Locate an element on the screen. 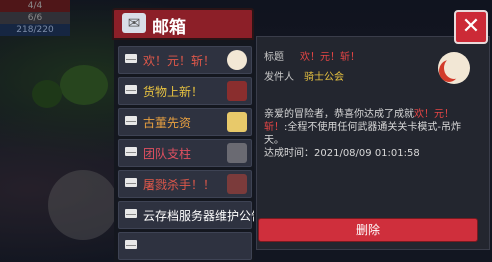 The width and height of the screenshot is (492, 262). mail-list-item is located at coordinates (185, 246).